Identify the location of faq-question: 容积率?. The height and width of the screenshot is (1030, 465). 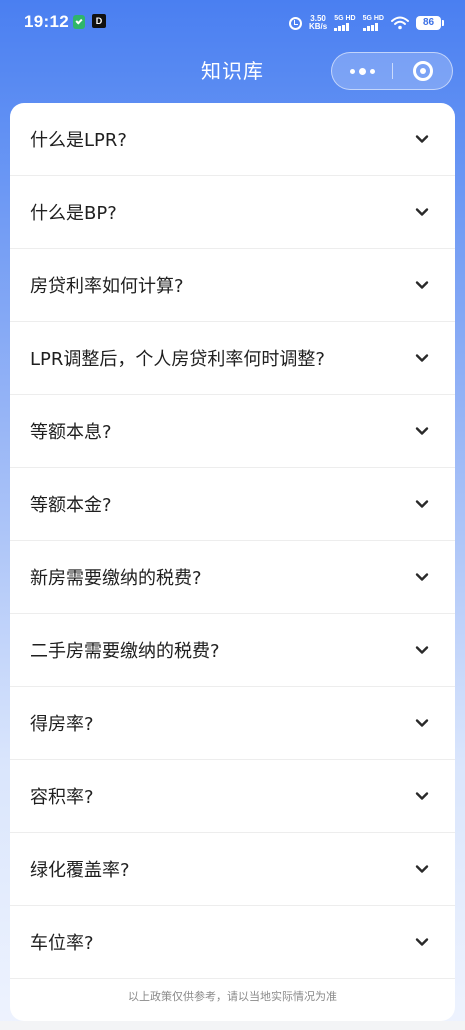
(62, 797).